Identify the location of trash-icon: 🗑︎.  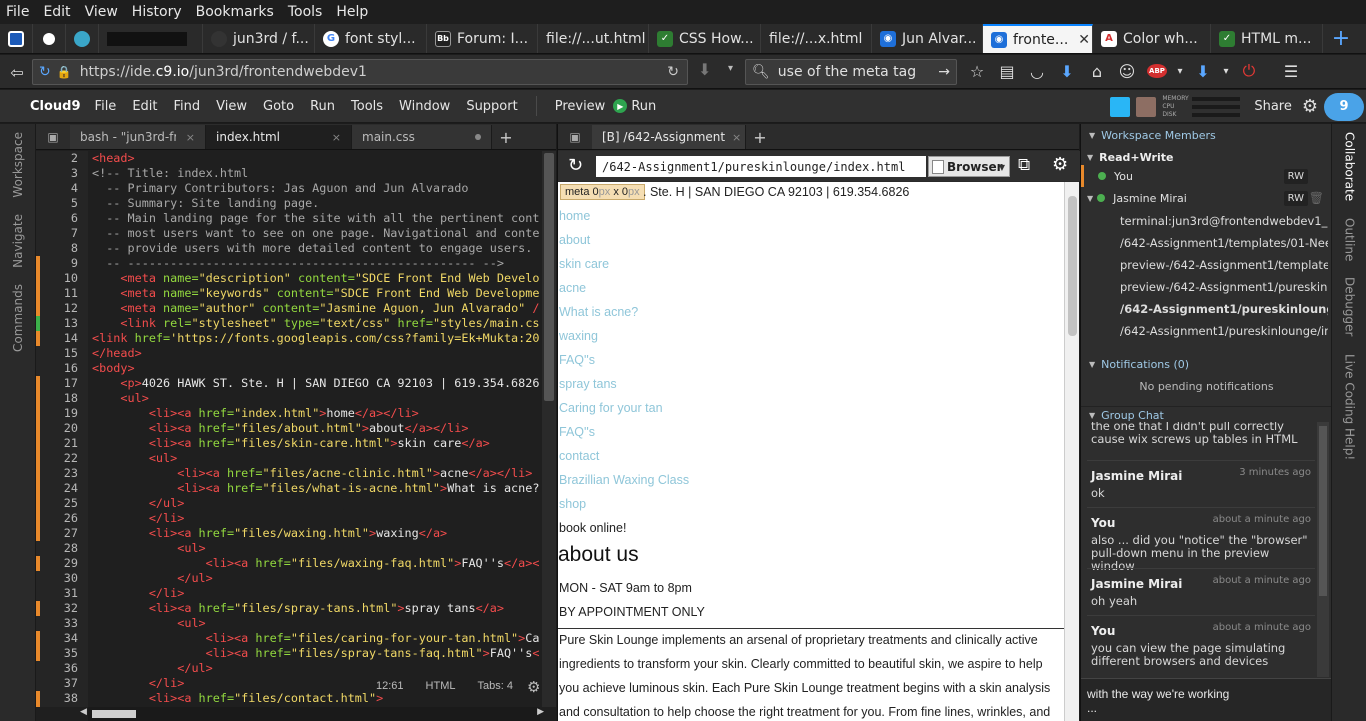
(1316, 198).